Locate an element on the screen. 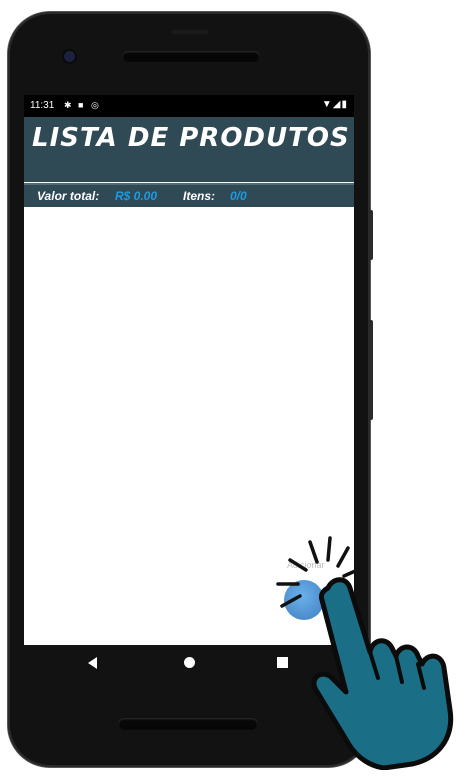  status-time: 11:31 is located at coordinates (42, 105).